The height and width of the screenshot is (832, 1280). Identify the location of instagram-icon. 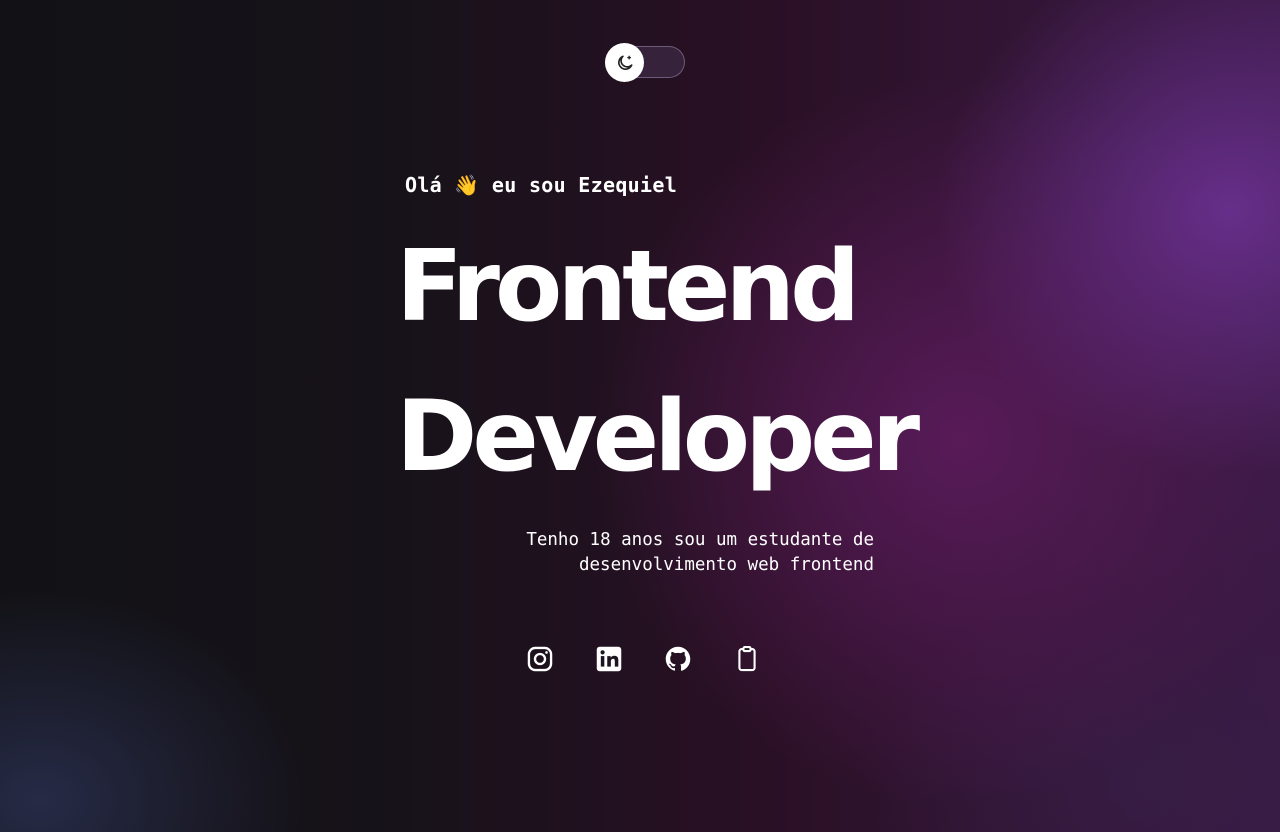
(540, 659).